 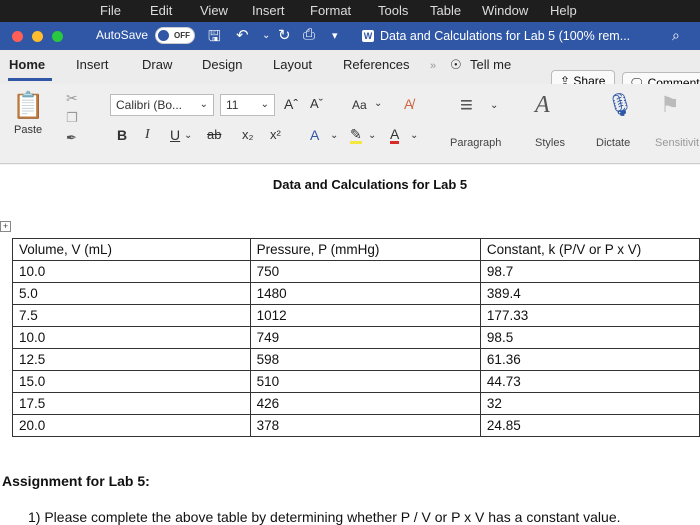 What do you see at coordinates (284, 35) in the screenshot?
I see `redo-icon: ↻` at bounding box center [284, 35].